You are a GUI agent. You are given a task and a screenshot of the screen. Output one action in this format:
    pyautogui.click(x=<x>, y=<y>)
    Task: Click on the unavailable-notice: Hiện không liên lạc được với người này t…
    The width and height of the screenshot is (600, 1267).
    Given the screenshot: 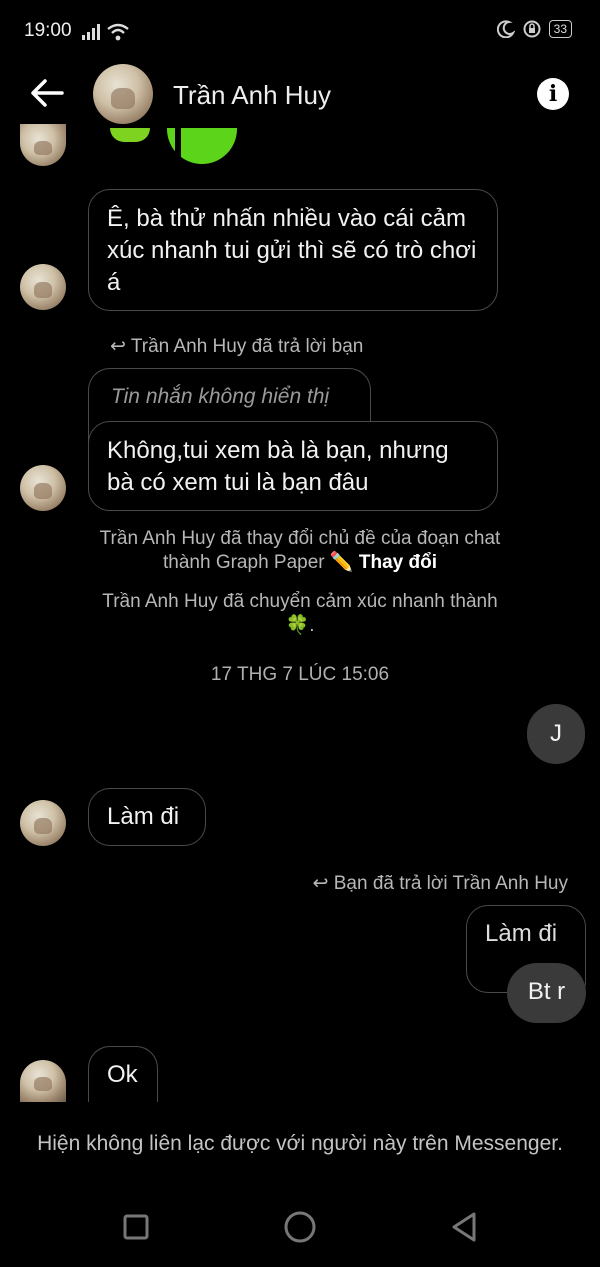 What is the action you would take?
    pyautogui.click(x=300, y=1143)
    